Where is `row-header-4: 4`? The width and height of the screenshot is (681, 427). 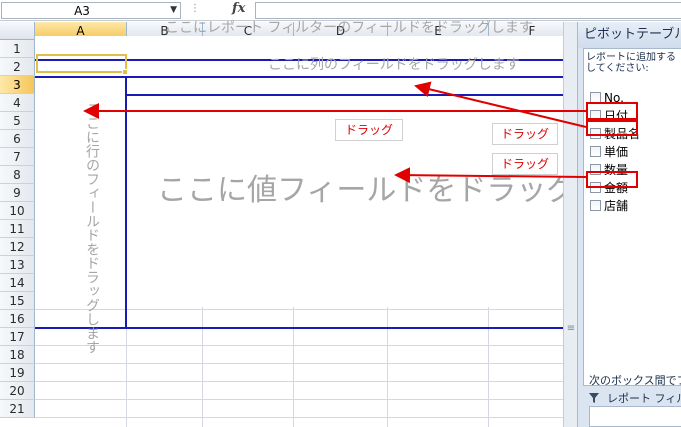
row-header-4: 4 is located at coordinates (17, 103).